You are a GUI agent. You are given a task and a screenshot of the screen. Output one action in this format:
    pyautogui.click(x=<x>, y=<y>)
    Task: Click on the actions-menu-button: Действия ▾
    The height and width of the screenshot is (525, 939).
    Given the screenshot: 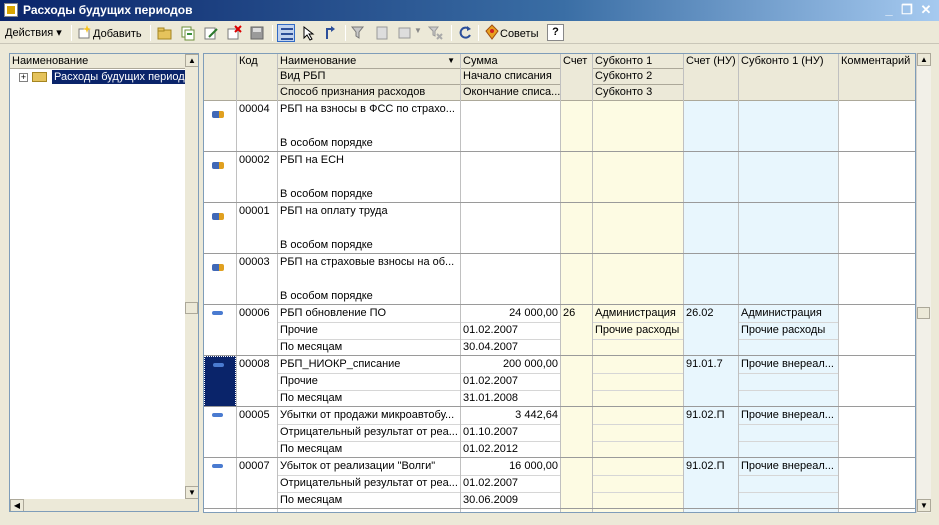 What is the action you would take?
    pyautogui.click(x=33, y=33)
    